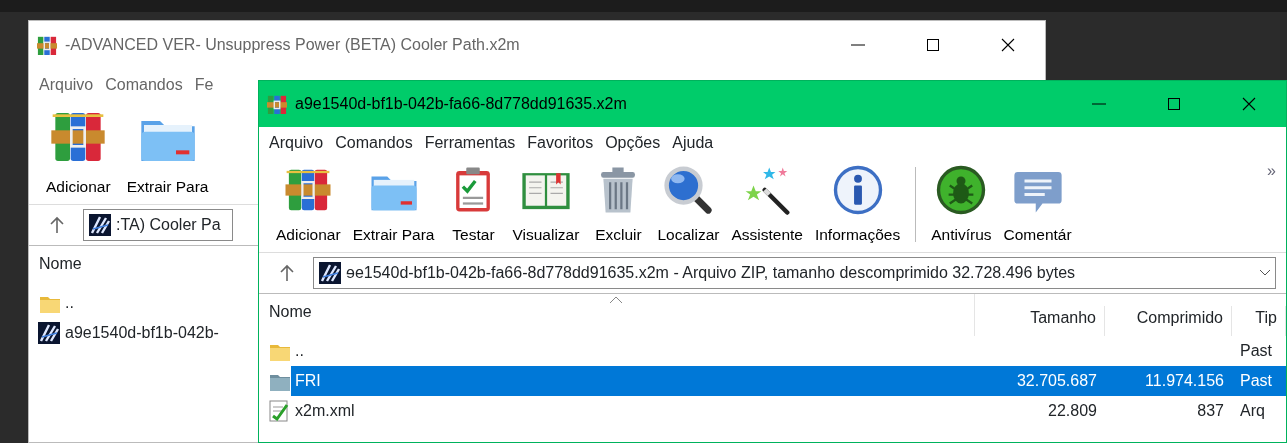  Describe the element at coordinates (618, 205) in the screenshot. I see `toolbar-button: Excluir` at that location.